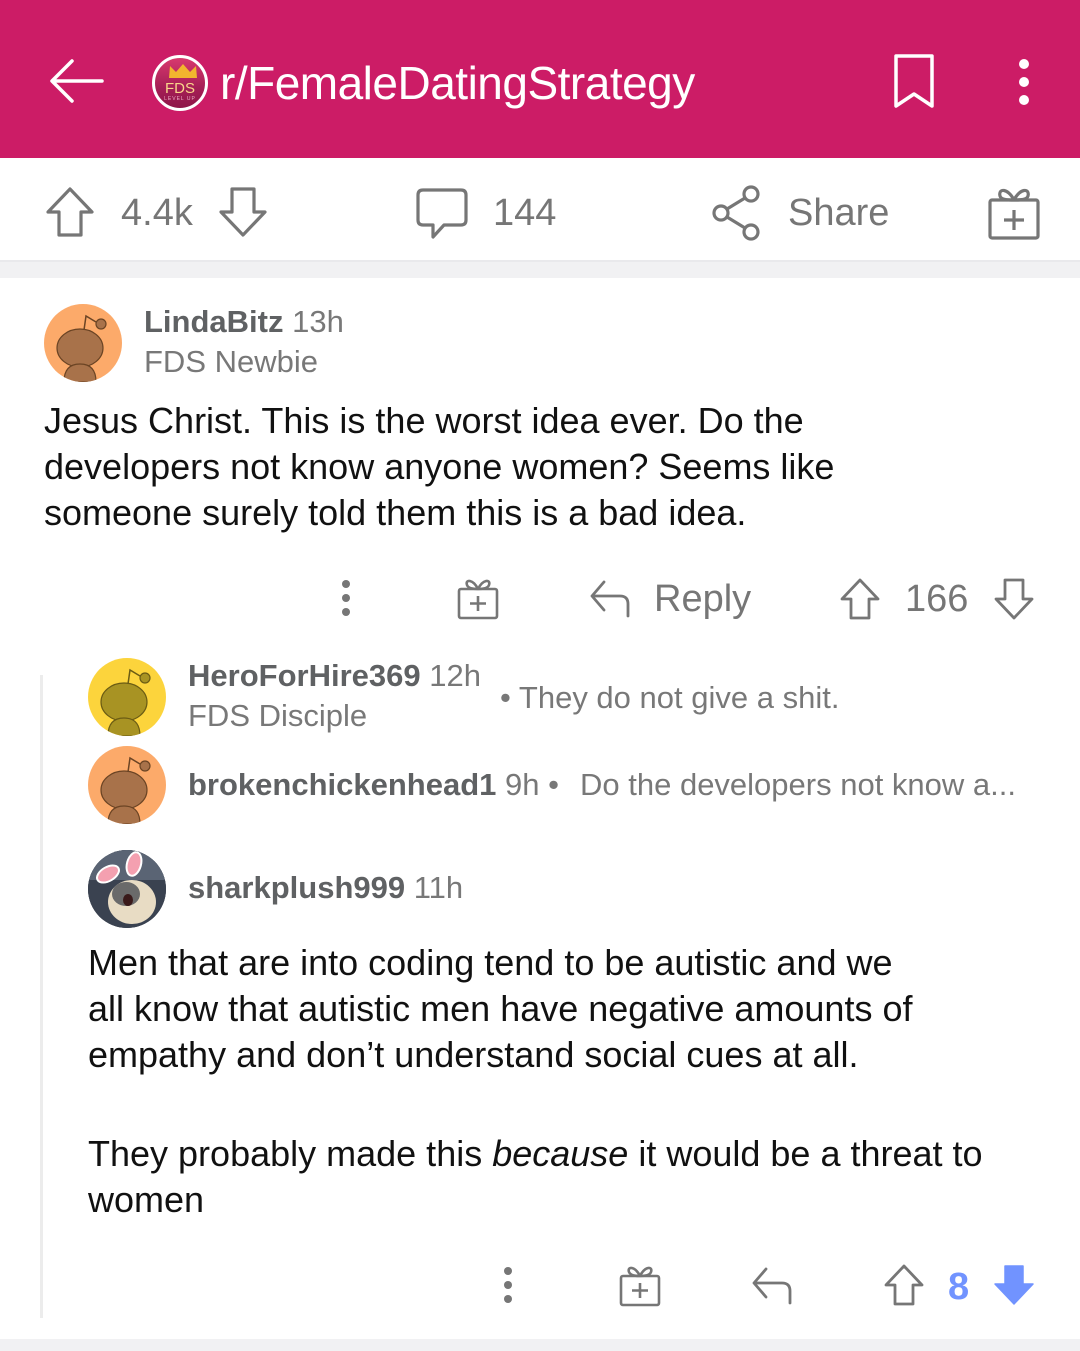  Describe the element at coordinates (41, 996) in the screenshot. I see `thread-line` at that location.